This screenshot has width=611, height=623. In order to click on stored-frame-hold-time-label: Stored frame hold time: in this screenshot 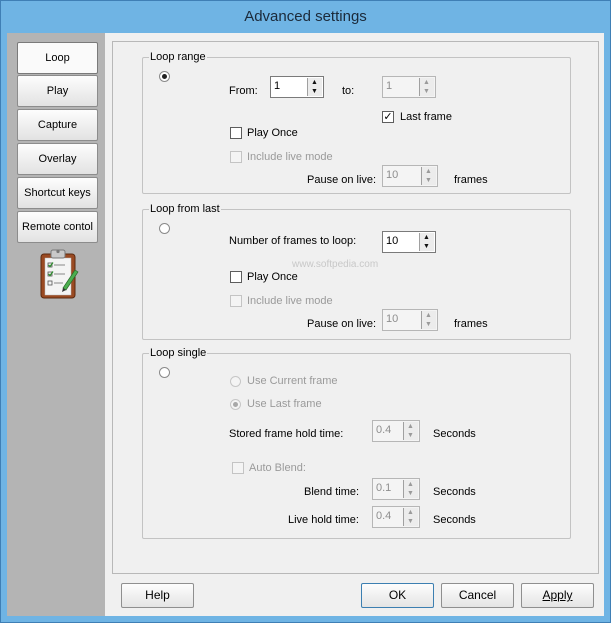, I will do `click(286, 434)`.